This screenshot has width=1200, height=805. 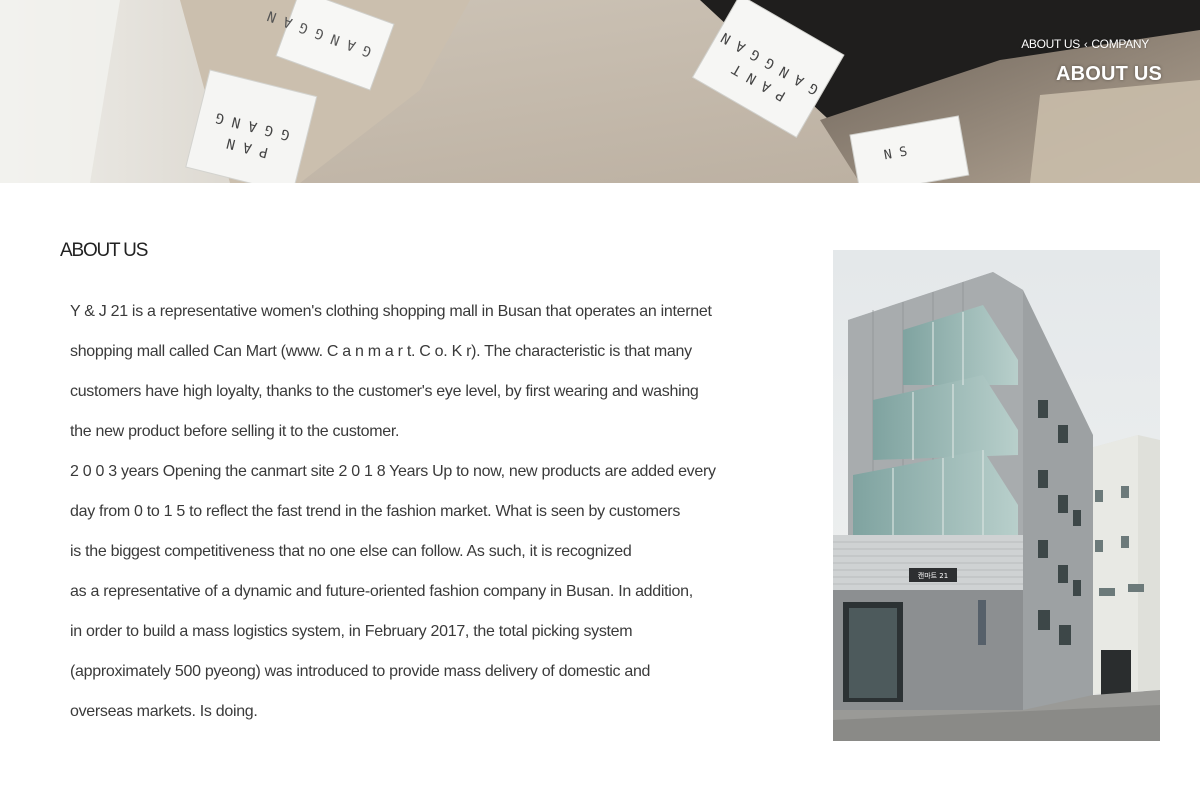 What do you see at coordinates (164, 711) in the screenshot?
I see `description-line: overseas markets. Is doing.` at bounding box center [164, 711].